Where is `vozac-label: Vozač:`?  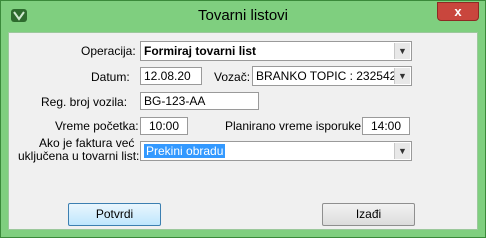 vozac-label: Vozač: is located at coordinates (232, 77).